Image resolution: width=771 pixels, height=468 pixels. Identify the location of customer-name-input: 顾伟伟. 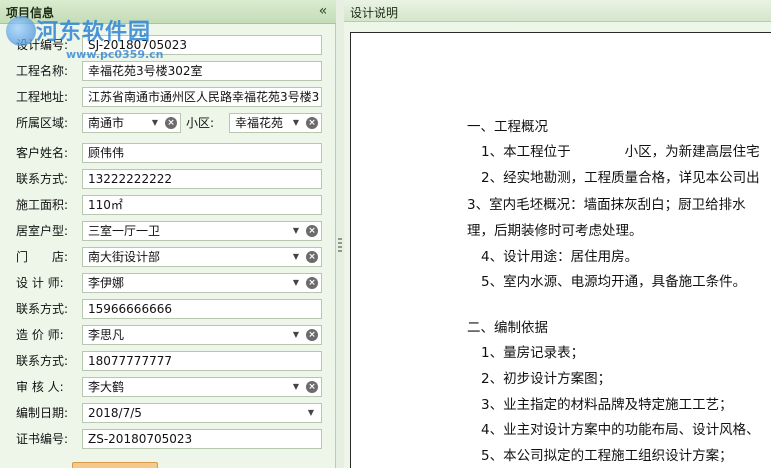
(202, 153).